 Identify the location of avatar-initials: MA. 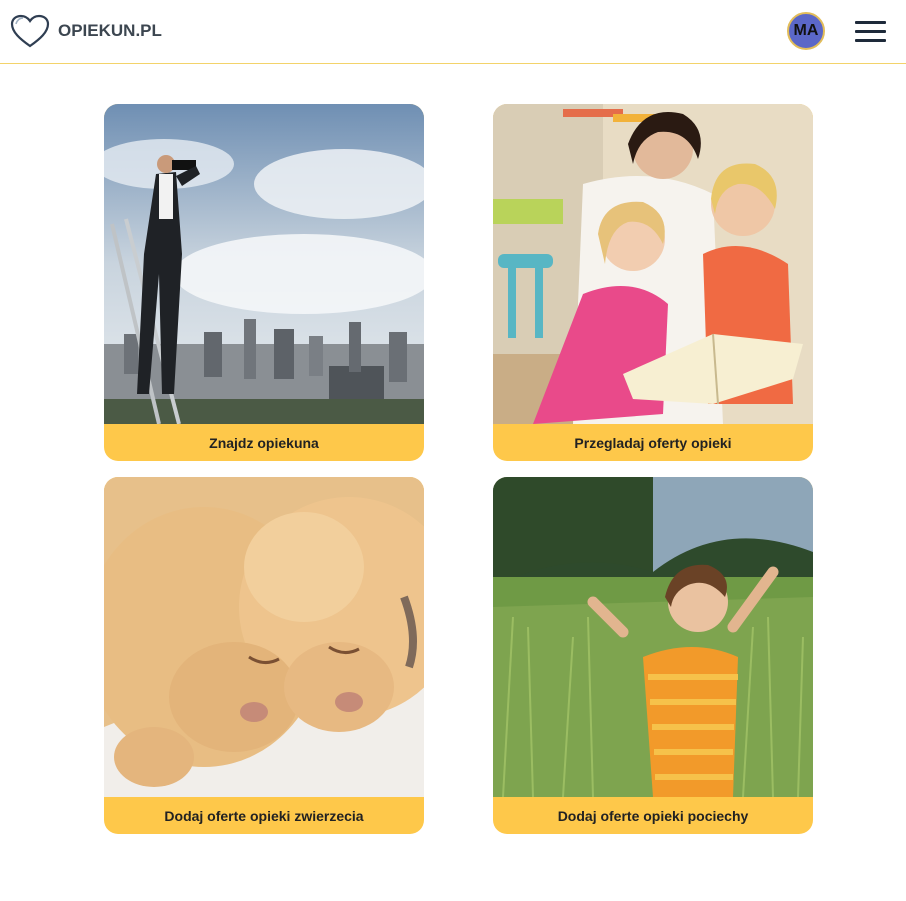
(806, 30).